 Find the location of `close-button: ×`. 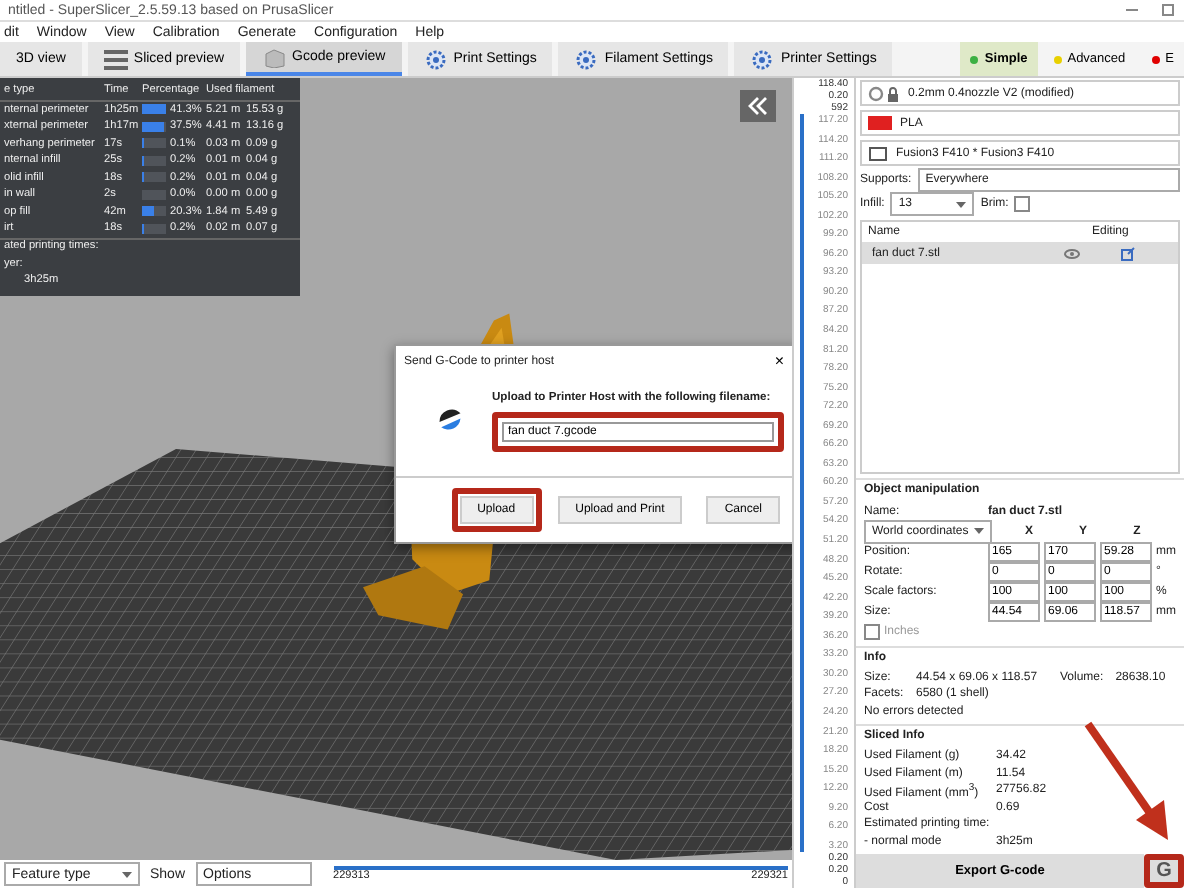

close-button: × is located at coordinates (779, 361).